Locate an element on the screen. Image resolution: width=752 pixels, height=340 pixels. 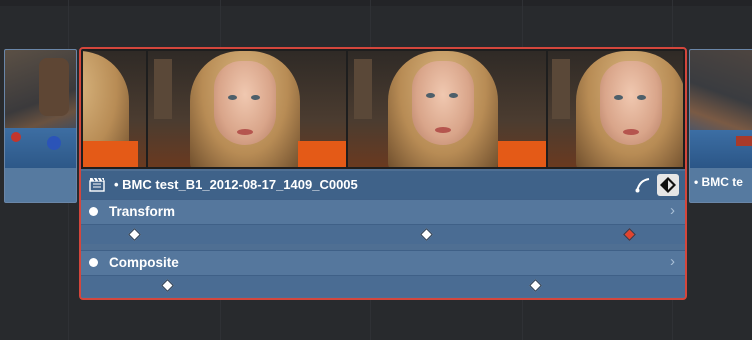
keyframe-property-transform: Transform › is located at coordinates (383, 211).